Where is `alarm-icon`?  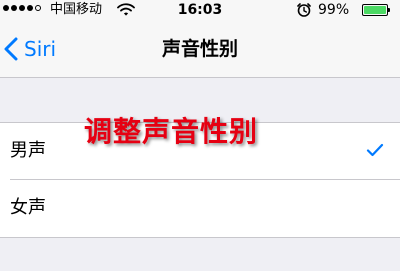 alarm-icon is located at coordinates (304, 10).